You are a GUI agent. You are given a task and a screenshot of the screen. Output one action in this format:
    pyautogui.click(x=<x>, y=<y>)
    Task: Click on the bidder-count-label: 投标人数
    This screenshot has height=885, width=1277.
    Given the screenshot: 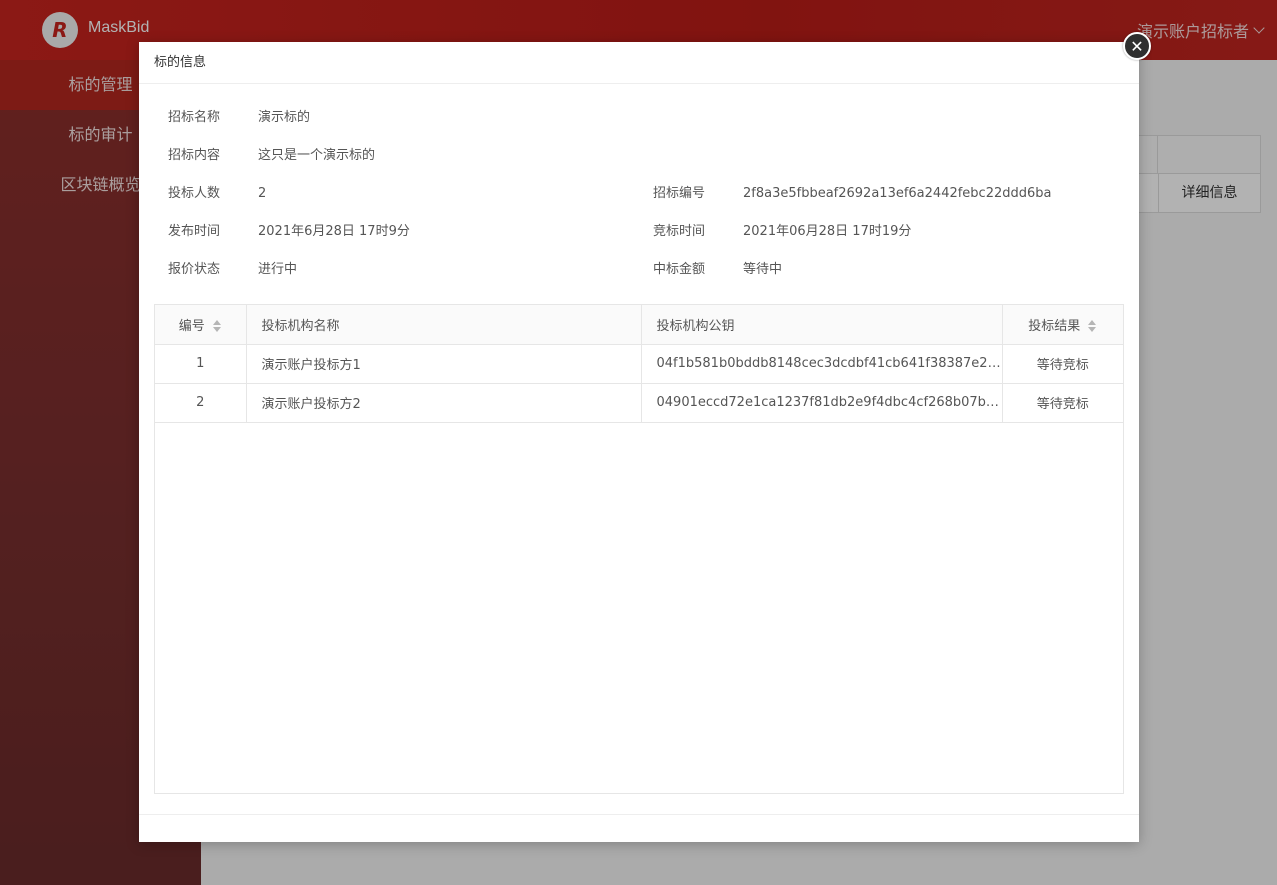 What is the action you would take?
    pyautogui.click(x=194, y=193)
    